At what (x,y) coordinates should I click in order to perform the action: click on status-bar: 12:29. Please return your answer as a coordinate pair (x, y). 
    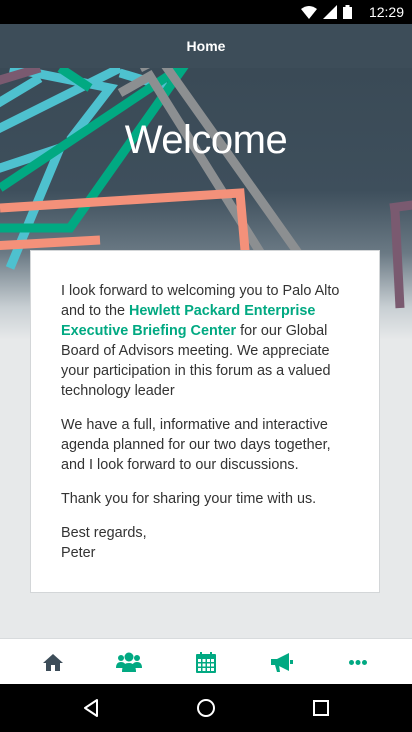
    Looking at the image, I should click on (206, 12).